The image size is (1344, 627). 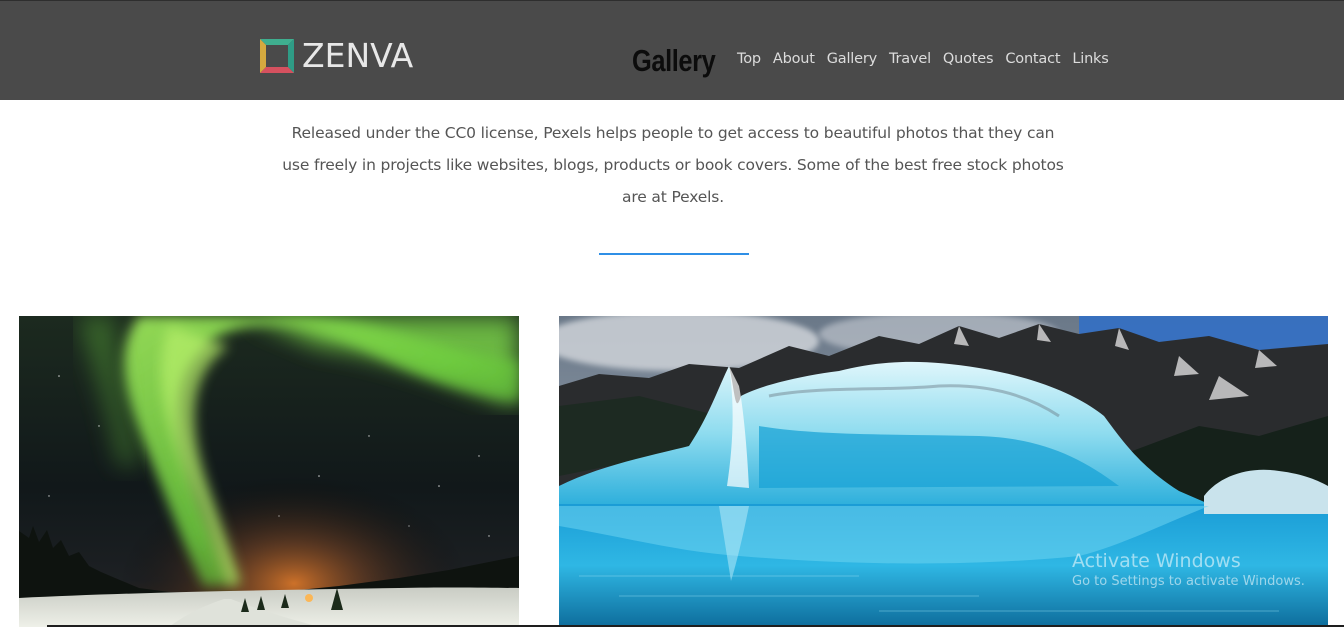 What do you see at coordinates (749, 59) in the screenshot?
I see `nav-link-top: Top` at bounding box center [749, 59].